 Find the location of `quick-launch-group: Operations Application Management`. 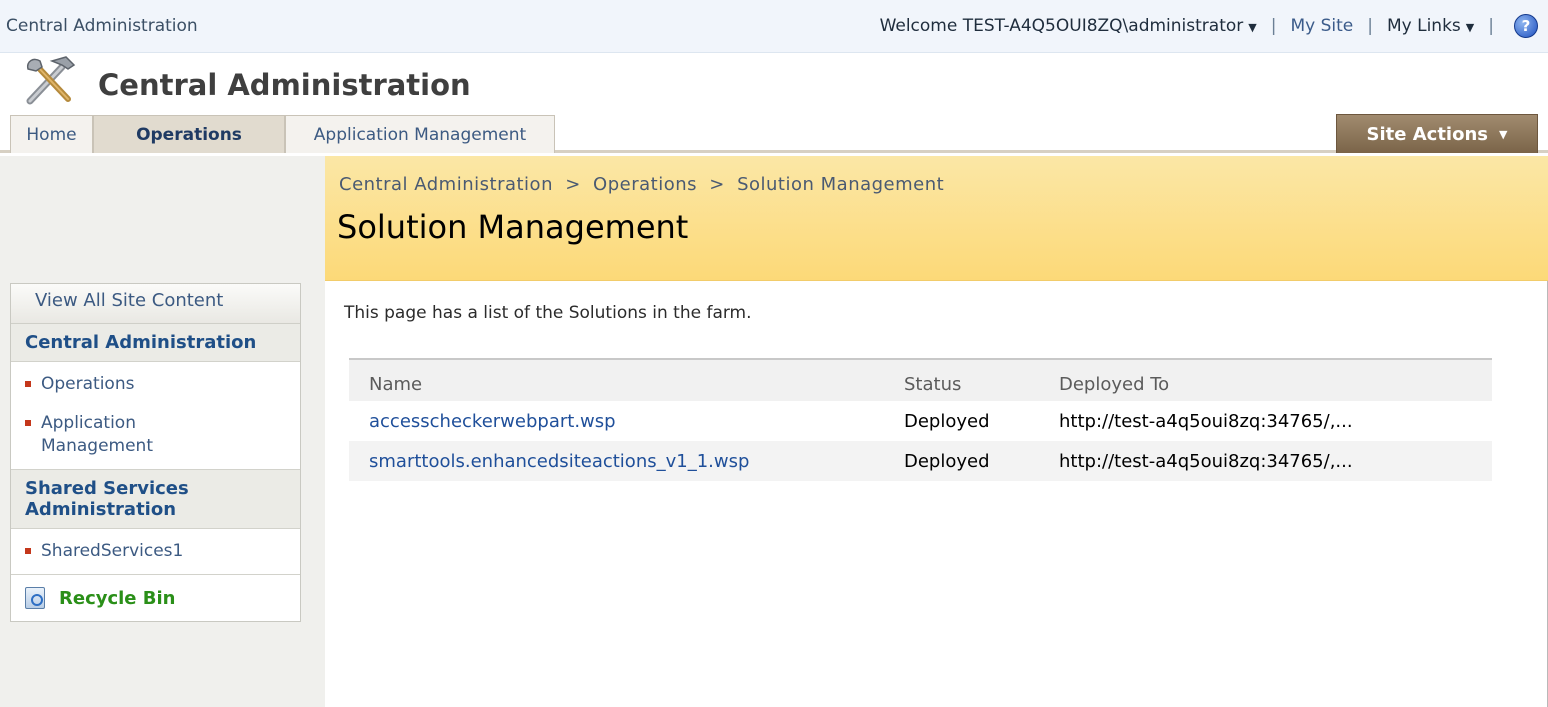

quick-launch-group: Operations Application Management is located at coordinates (155, 416).